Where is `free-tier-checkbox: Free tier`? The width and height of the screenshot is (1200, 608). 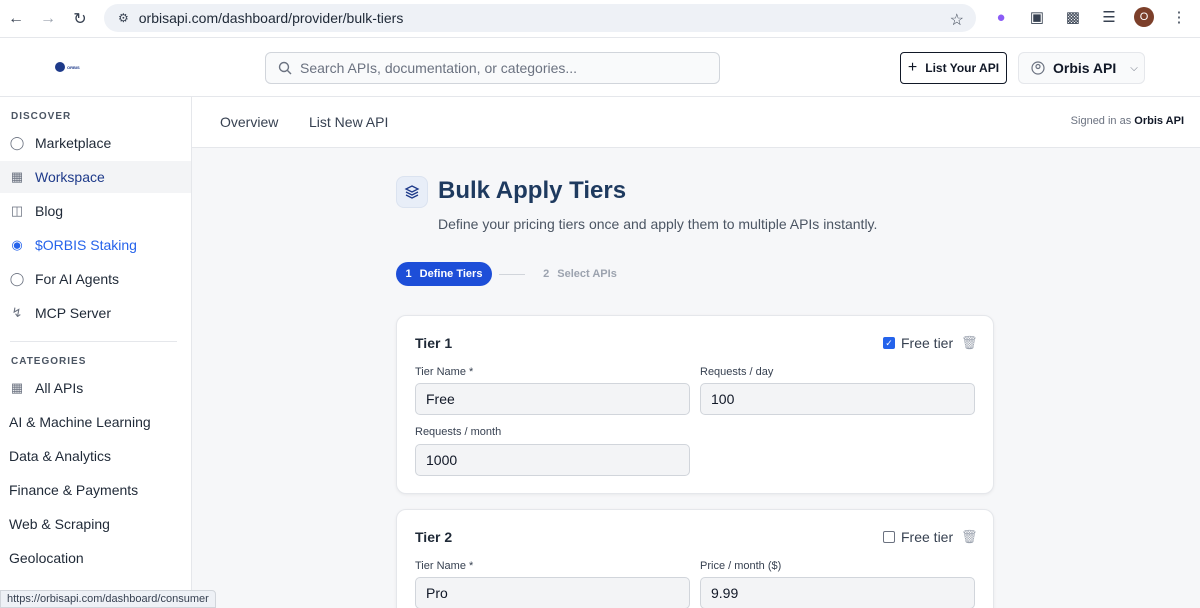 free-tier-checkbox: Free tier is located at coordinates (918, 537).